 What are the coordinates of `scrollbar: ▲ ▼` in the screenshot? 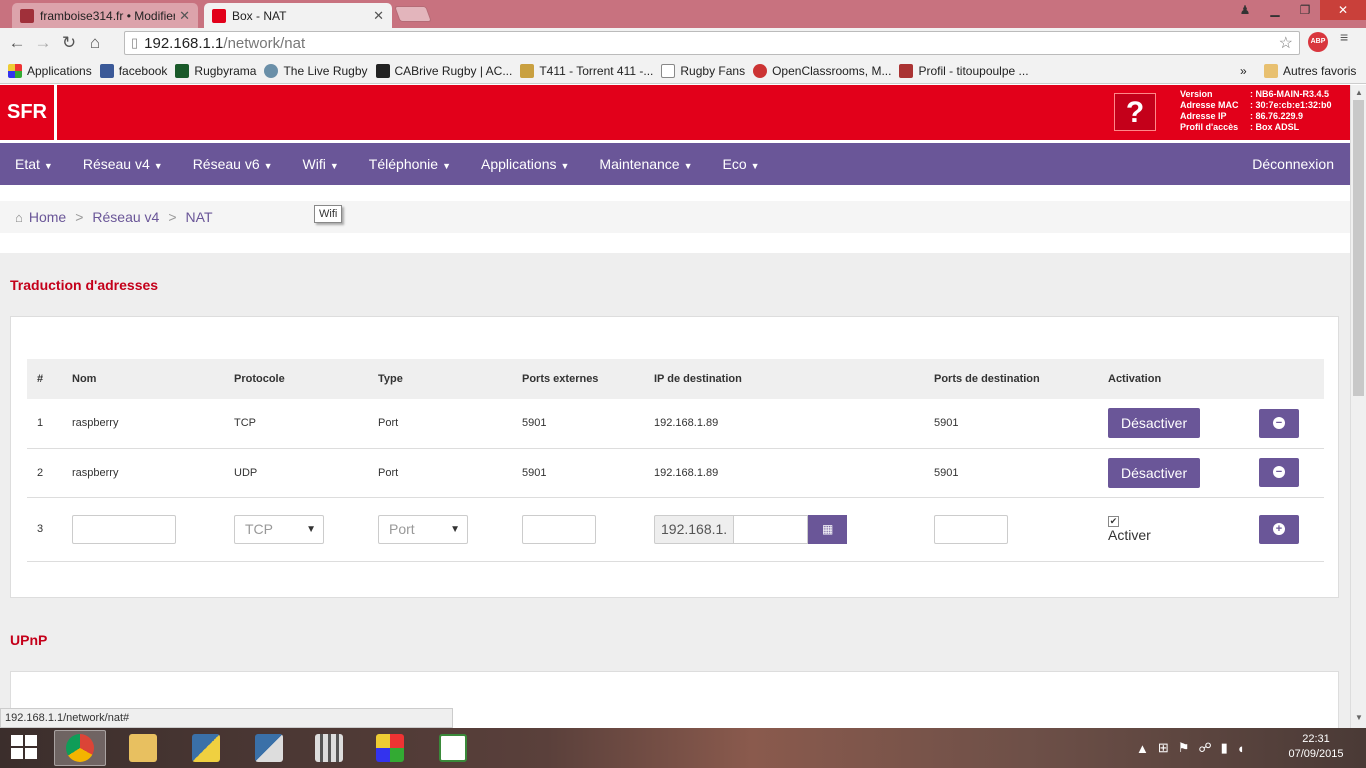 It's located at (1358, 406).